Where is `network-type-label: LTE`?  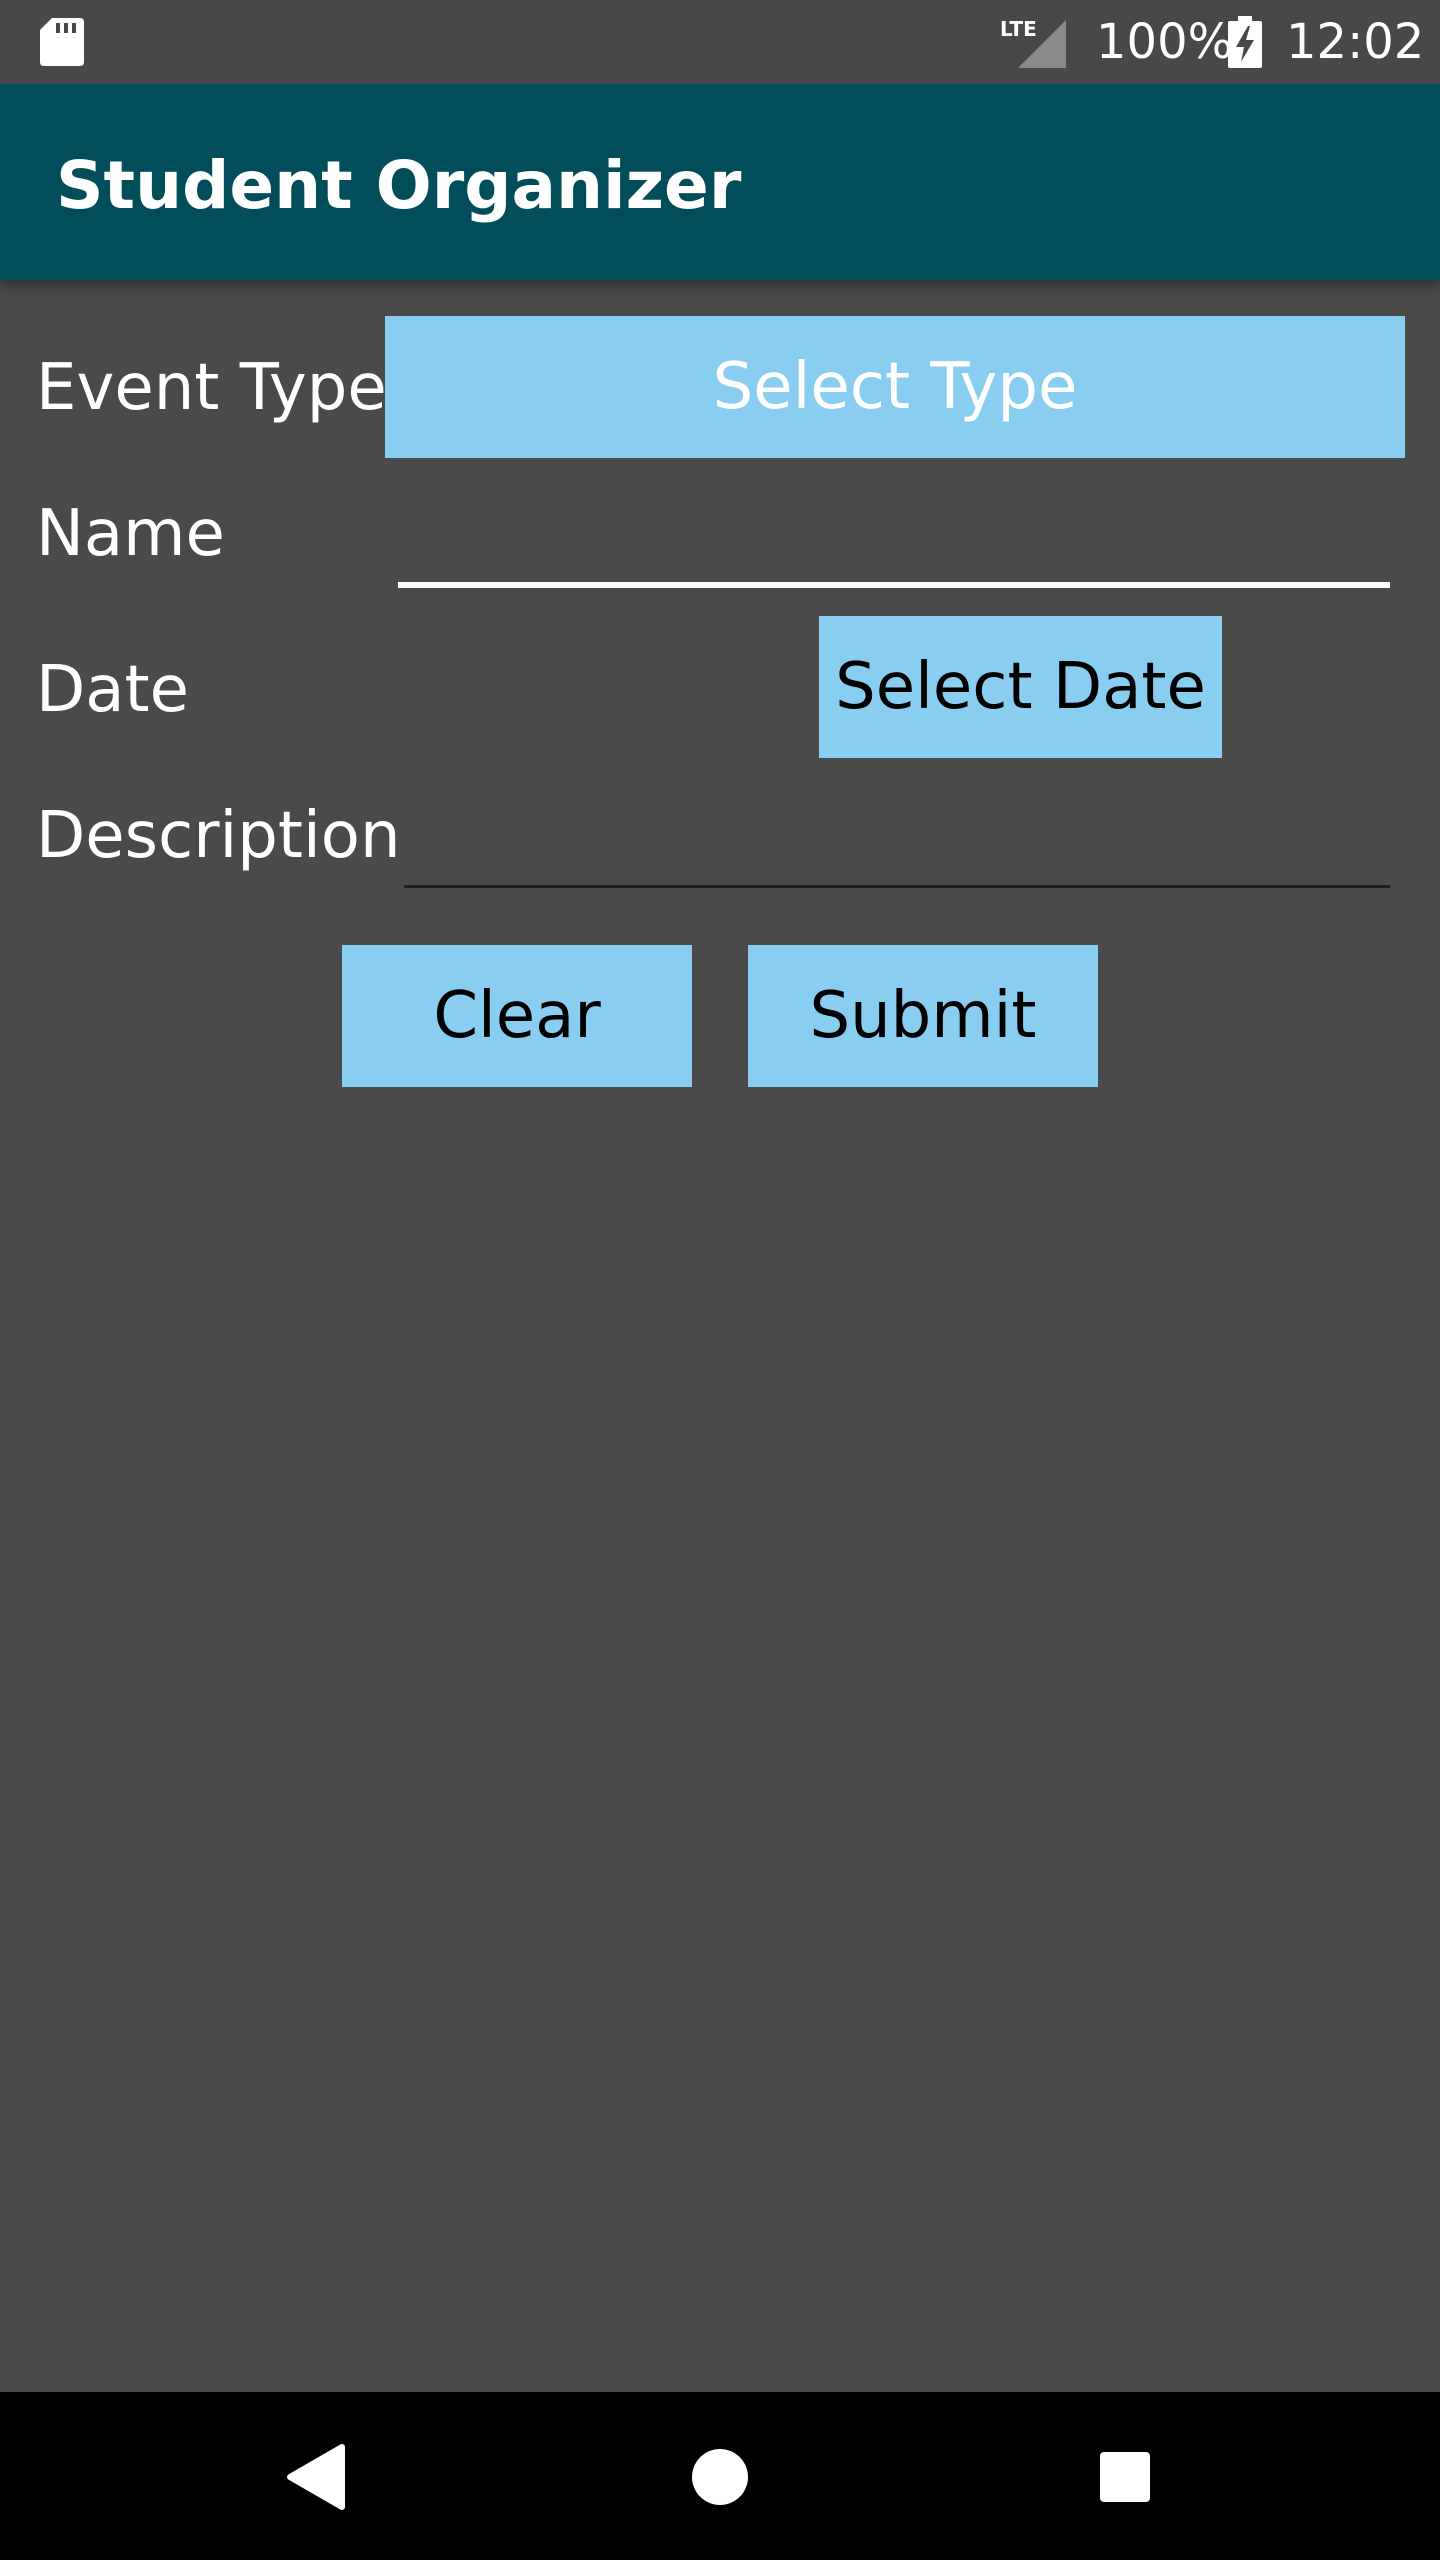 network-type-label: LTE is located at coordinates (1018, 29).